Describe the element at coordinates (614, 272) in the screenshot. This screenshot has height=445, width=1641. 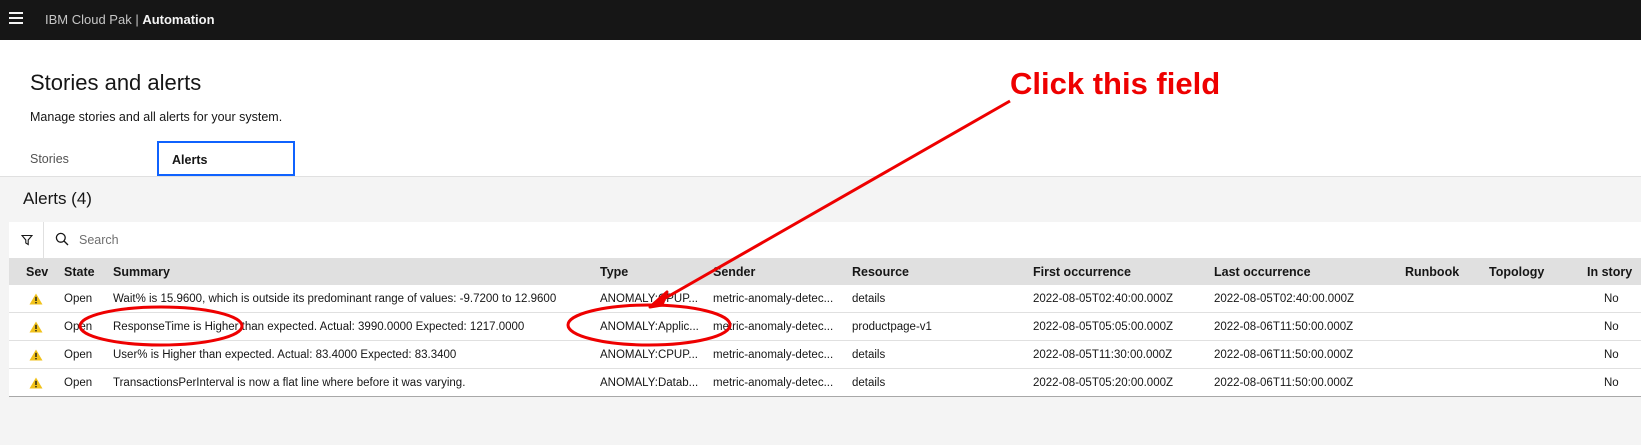
I see `column-header-type: Type` at that location.